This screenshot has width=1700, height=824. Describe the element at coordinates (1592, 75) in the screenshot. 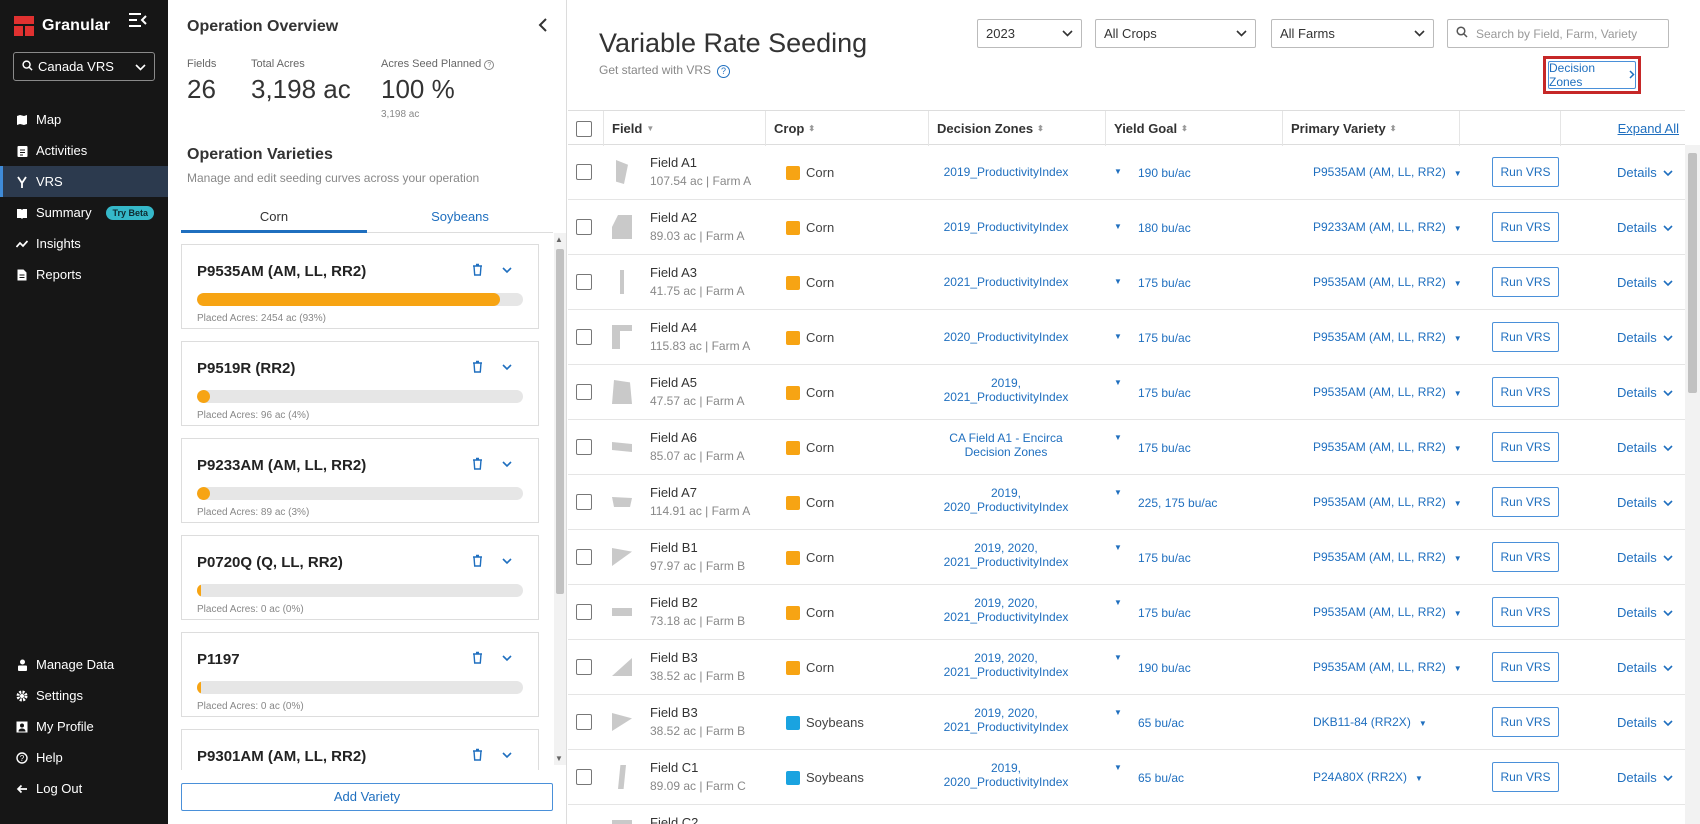

I see `decision-zones-button: Decision Zones` at that location.